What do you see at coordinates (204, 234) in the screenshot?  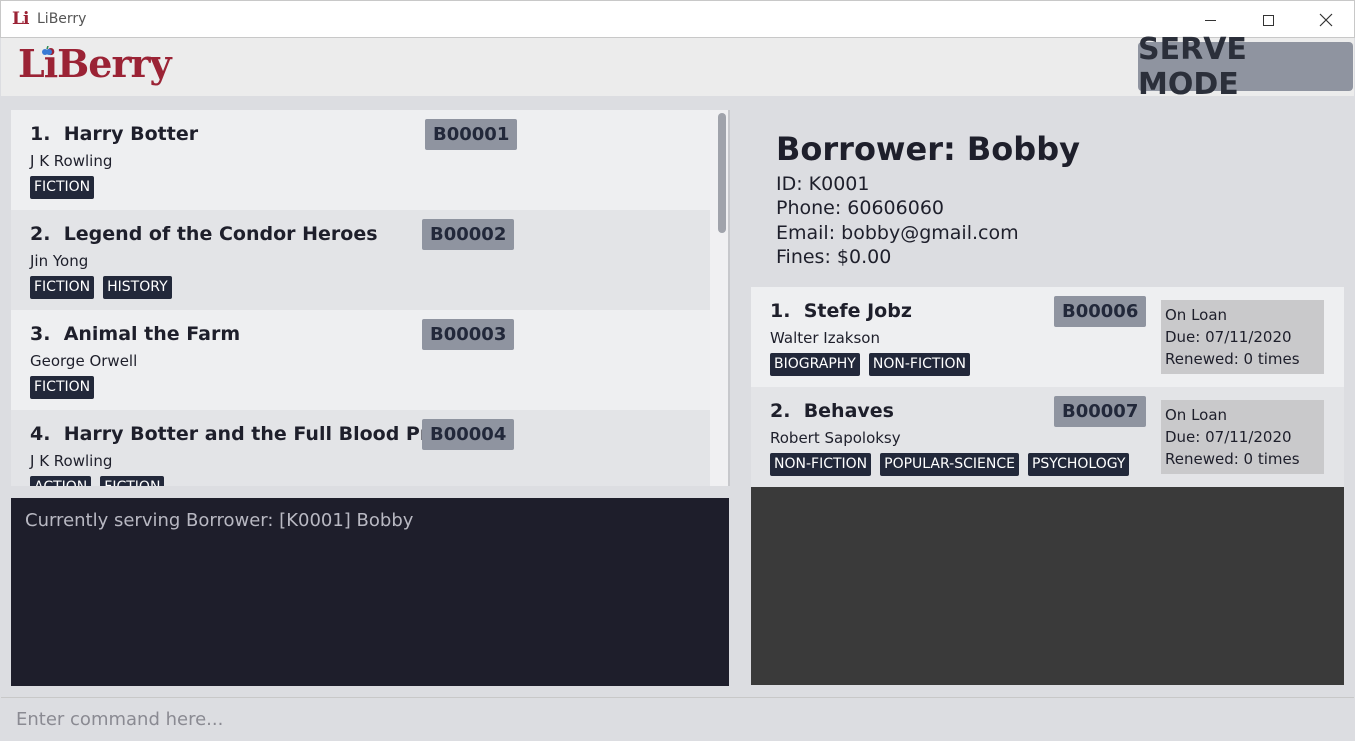 I see `book-title: 2. Legend of the Condor Heroes` at bounding box center [204, 234].